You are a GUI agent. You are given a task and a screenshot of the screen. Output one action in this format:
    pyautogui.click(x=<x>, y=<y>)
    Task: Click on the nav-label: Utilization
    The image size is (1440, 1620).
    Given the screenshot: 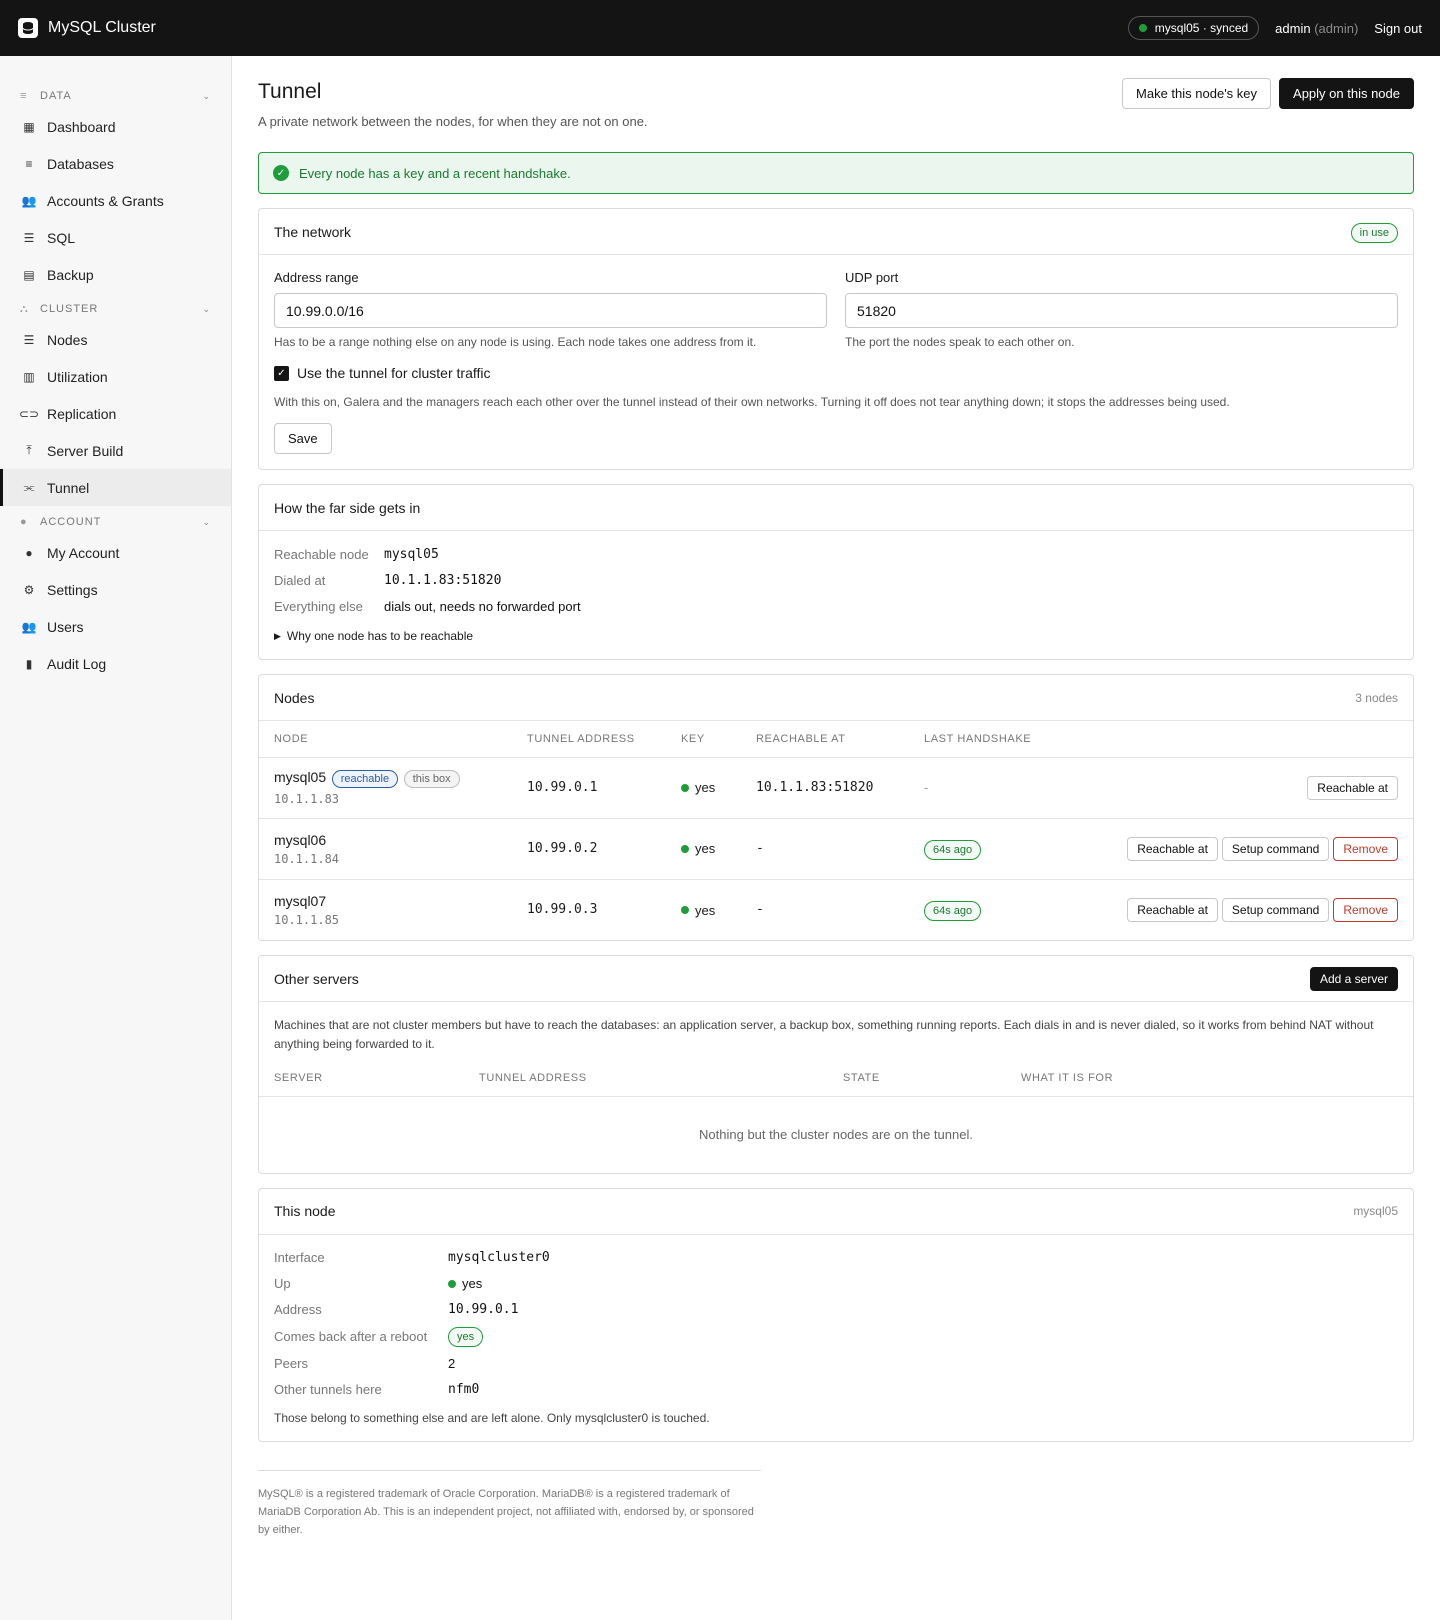 What is the action you would take?
    pyautogui.click(x=77, y=376)
    